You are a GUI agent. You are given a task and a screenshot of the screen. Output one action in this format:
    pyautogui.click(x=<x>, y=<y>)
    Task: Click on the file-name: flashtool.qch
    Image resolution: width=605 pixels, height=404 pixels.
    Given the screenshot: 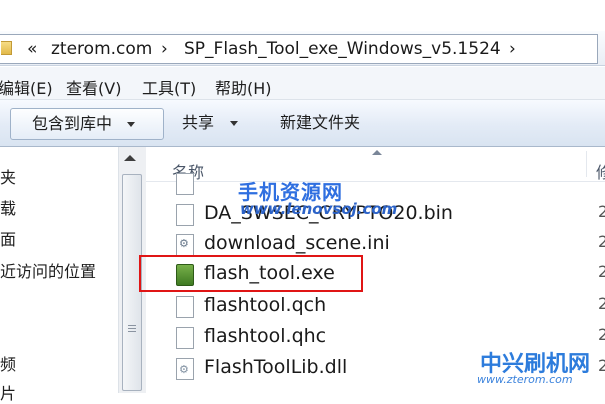 What is the action you would take?
    pyautogui.click(x=265, y=305)
    